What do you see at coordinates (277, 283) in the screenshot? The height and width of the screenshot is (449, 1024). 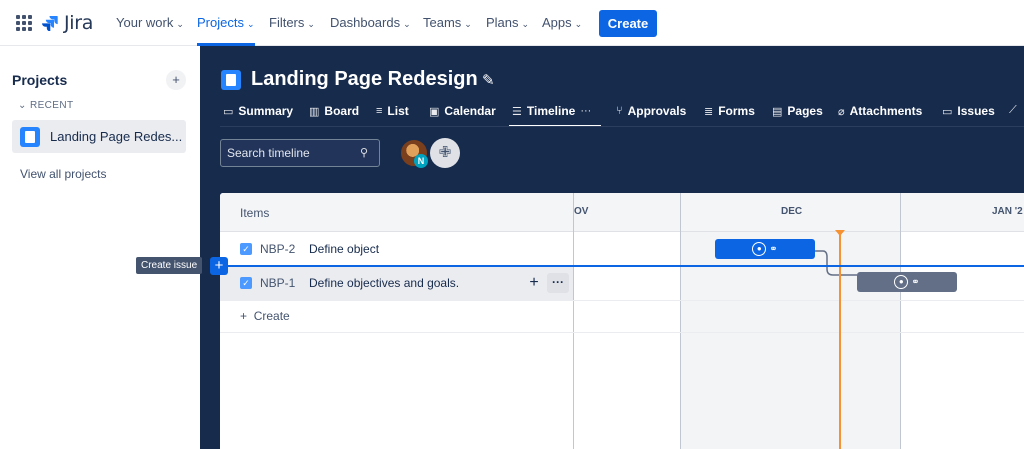 I see `issue-key: NBP-1` at bounding box center [277, 283].